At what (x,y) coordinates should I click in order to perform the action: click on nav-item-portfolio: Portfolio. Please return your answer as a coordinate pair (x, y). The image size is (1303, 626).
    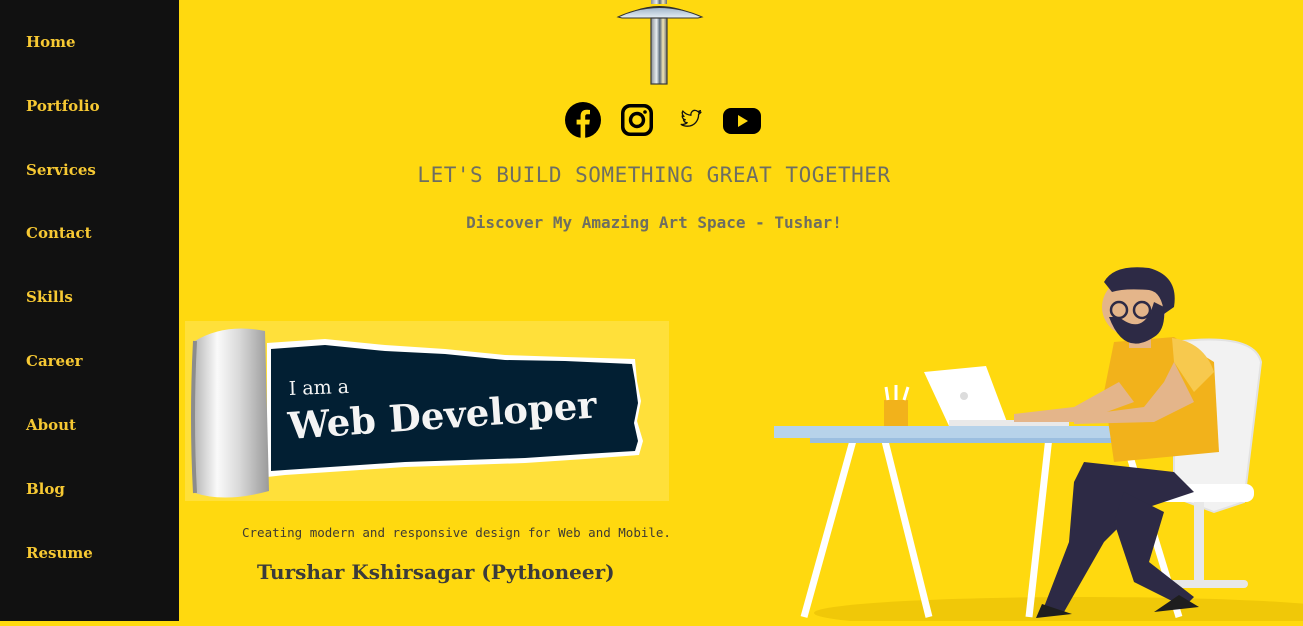
    Looking at the image, I should click on (63, 106).